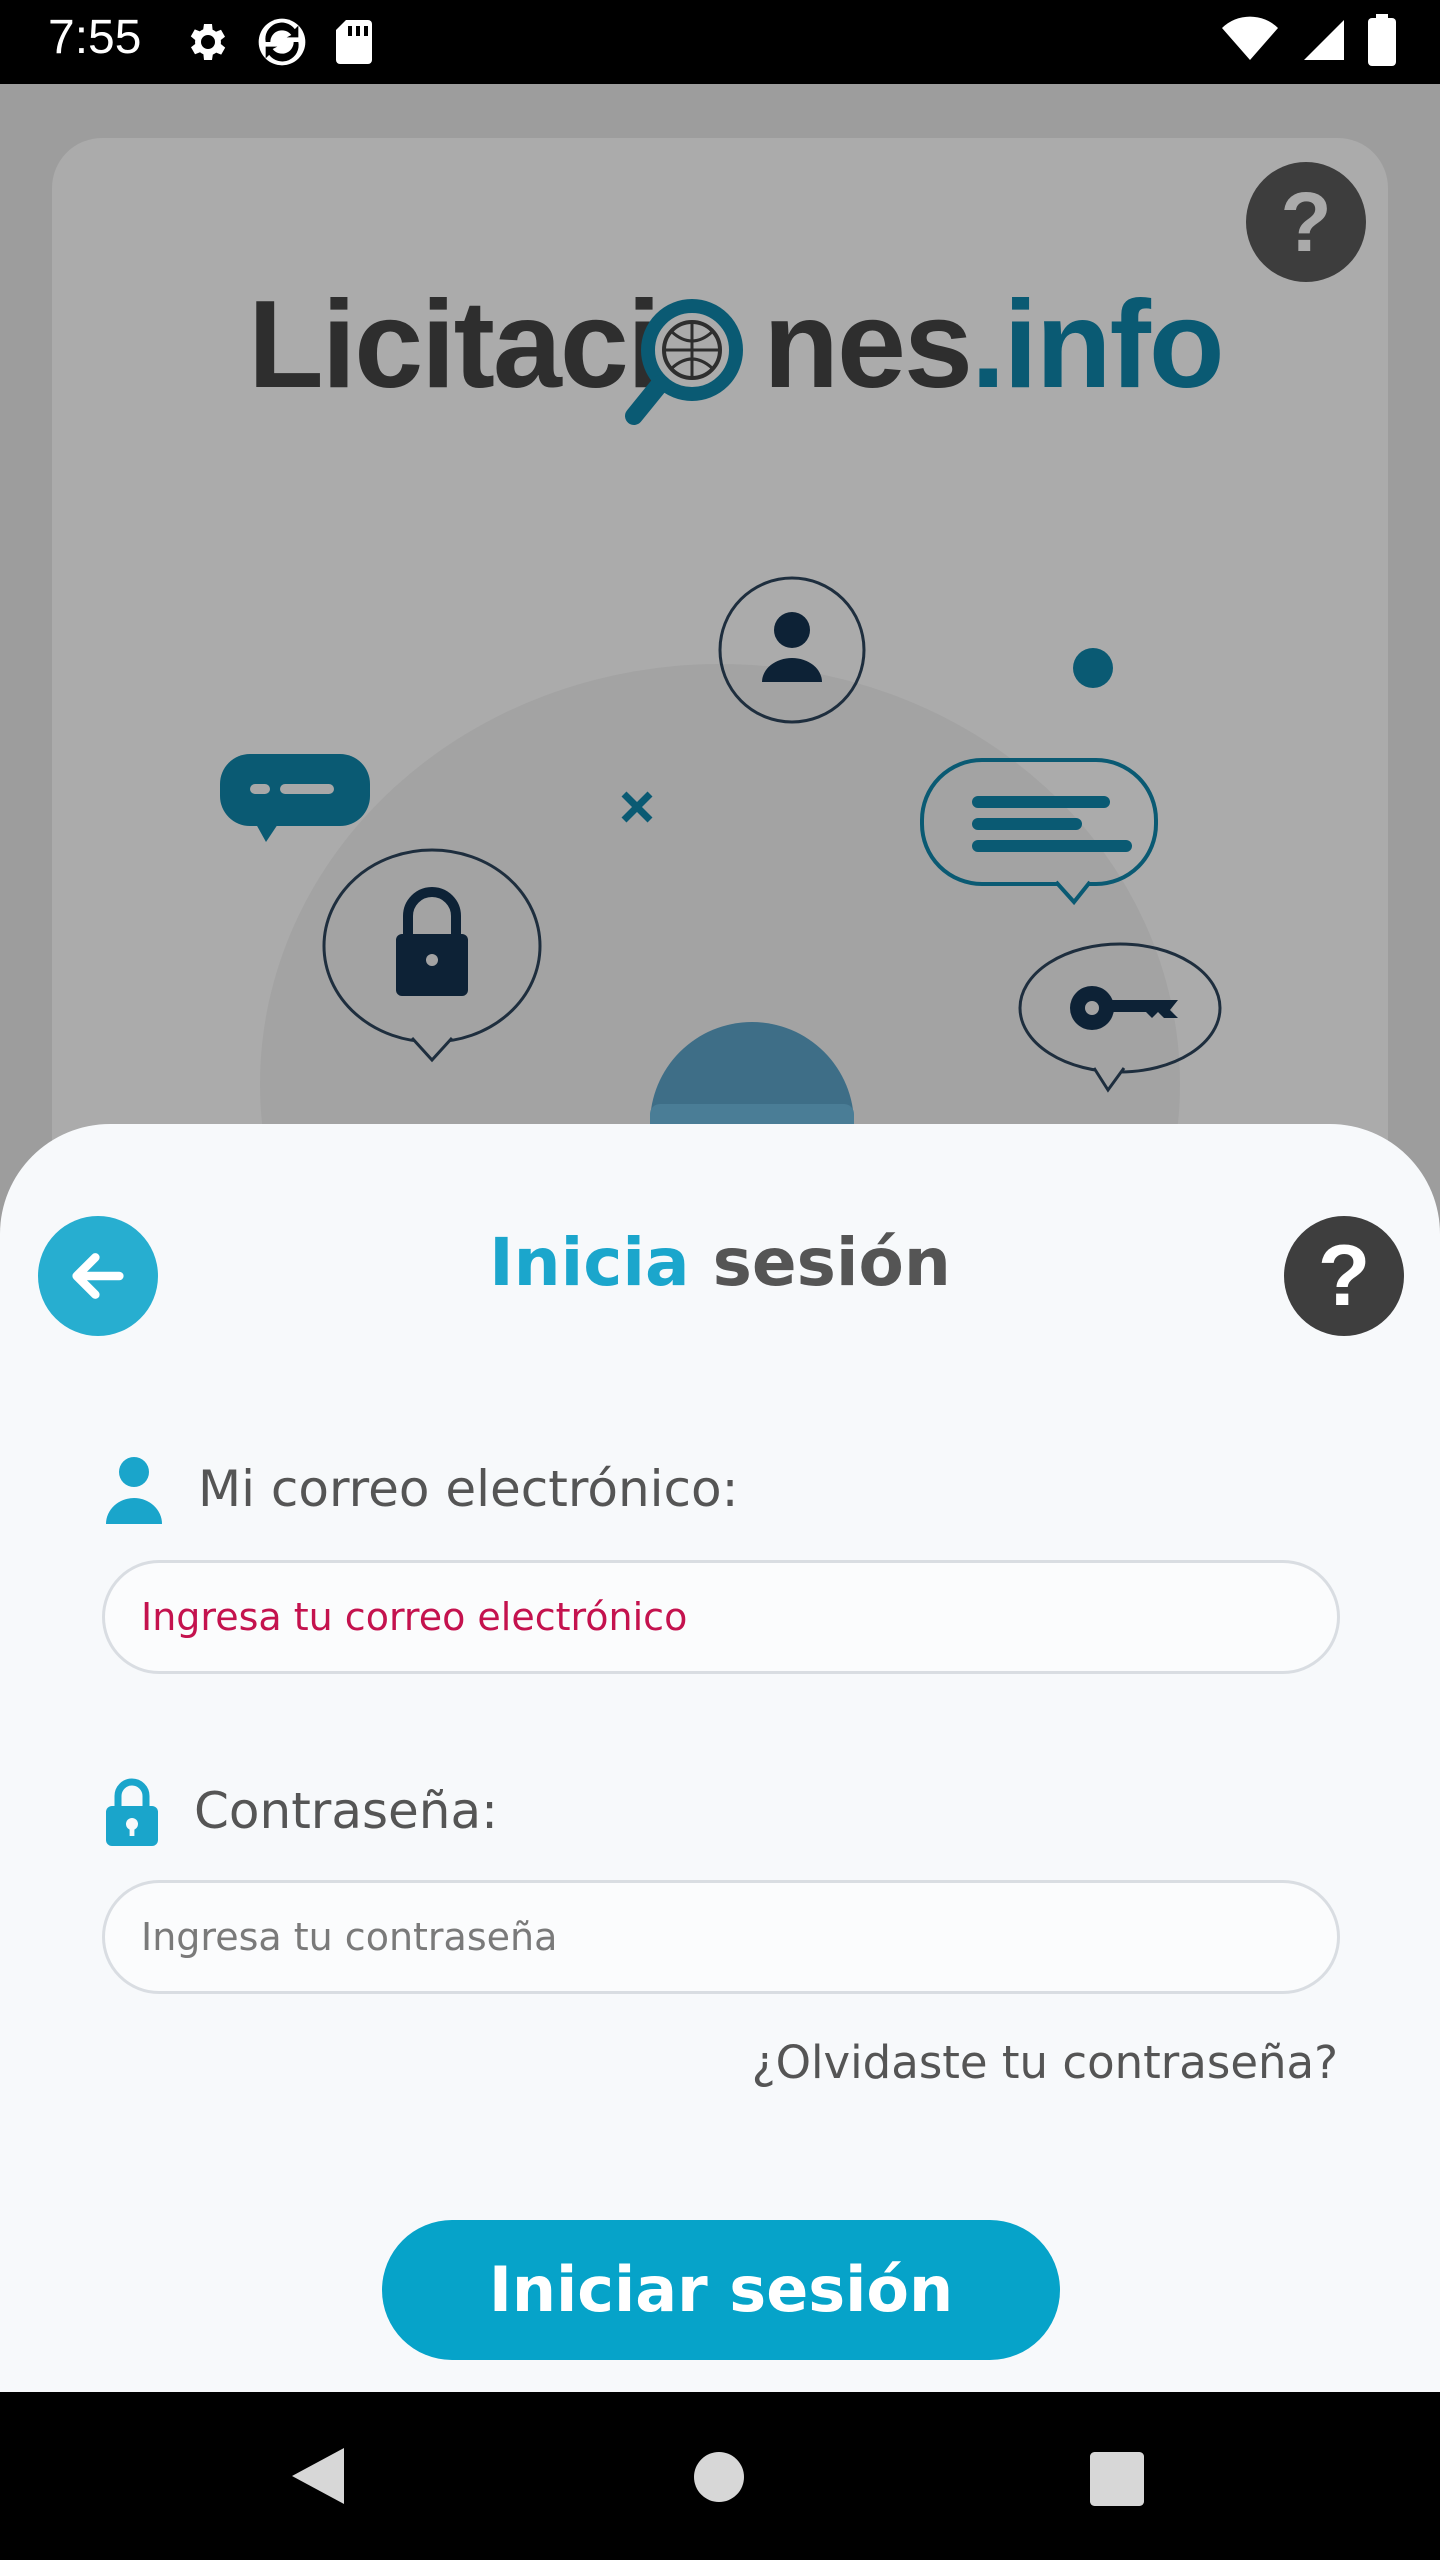 This screenshot has height=2560, width=1440. Describe the element at coordinates (1324, 40) in the screenshot. I see `cell-signal-icon` at that location.